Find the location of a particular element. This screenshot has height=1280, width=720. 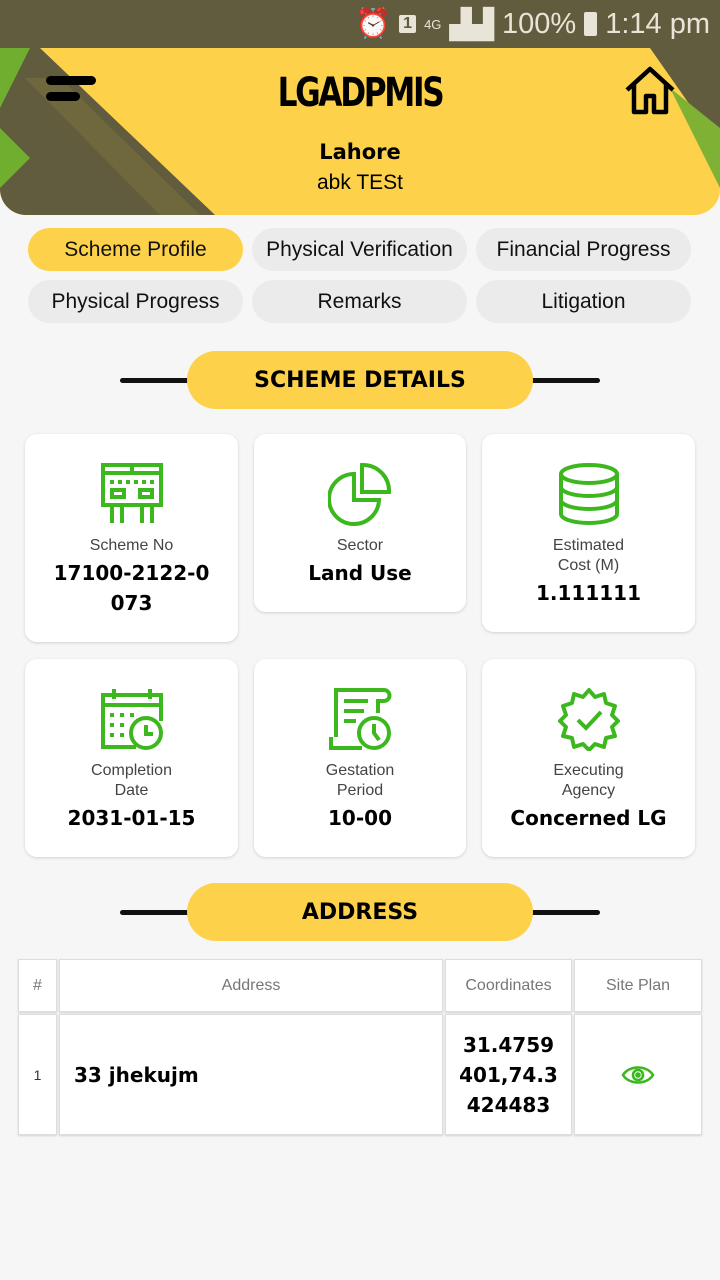

completion-date-label: Completion Date is located at coordinates (131, 780).